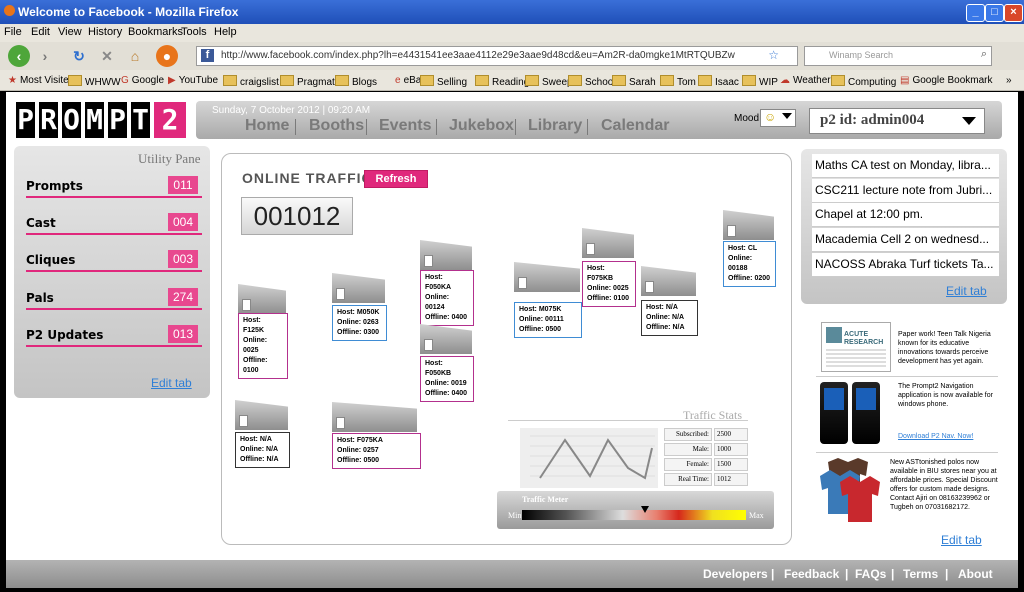 This screenshot has width=1024, height=592. Describe the element at coordinates (142, 80) in the screenshot. I see `bookmark-google: G Google` at that location.